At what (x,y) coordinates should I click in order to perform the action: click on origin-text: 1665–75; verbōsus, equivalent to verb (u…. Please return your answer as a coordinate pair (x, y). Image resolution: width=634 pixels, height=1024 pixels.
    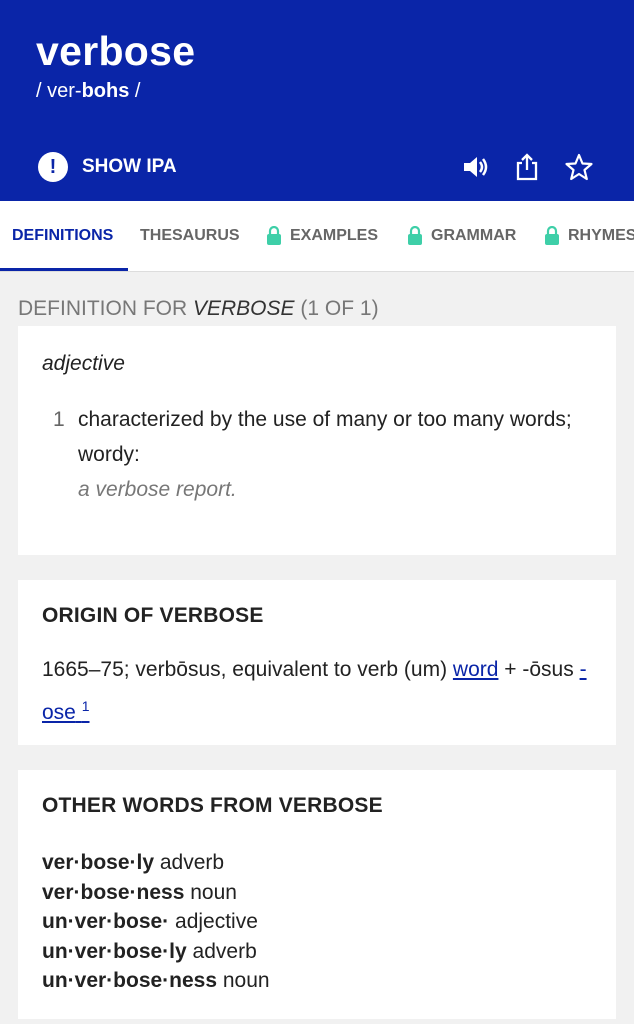
    Looking at the image, I should click on (322, 691).